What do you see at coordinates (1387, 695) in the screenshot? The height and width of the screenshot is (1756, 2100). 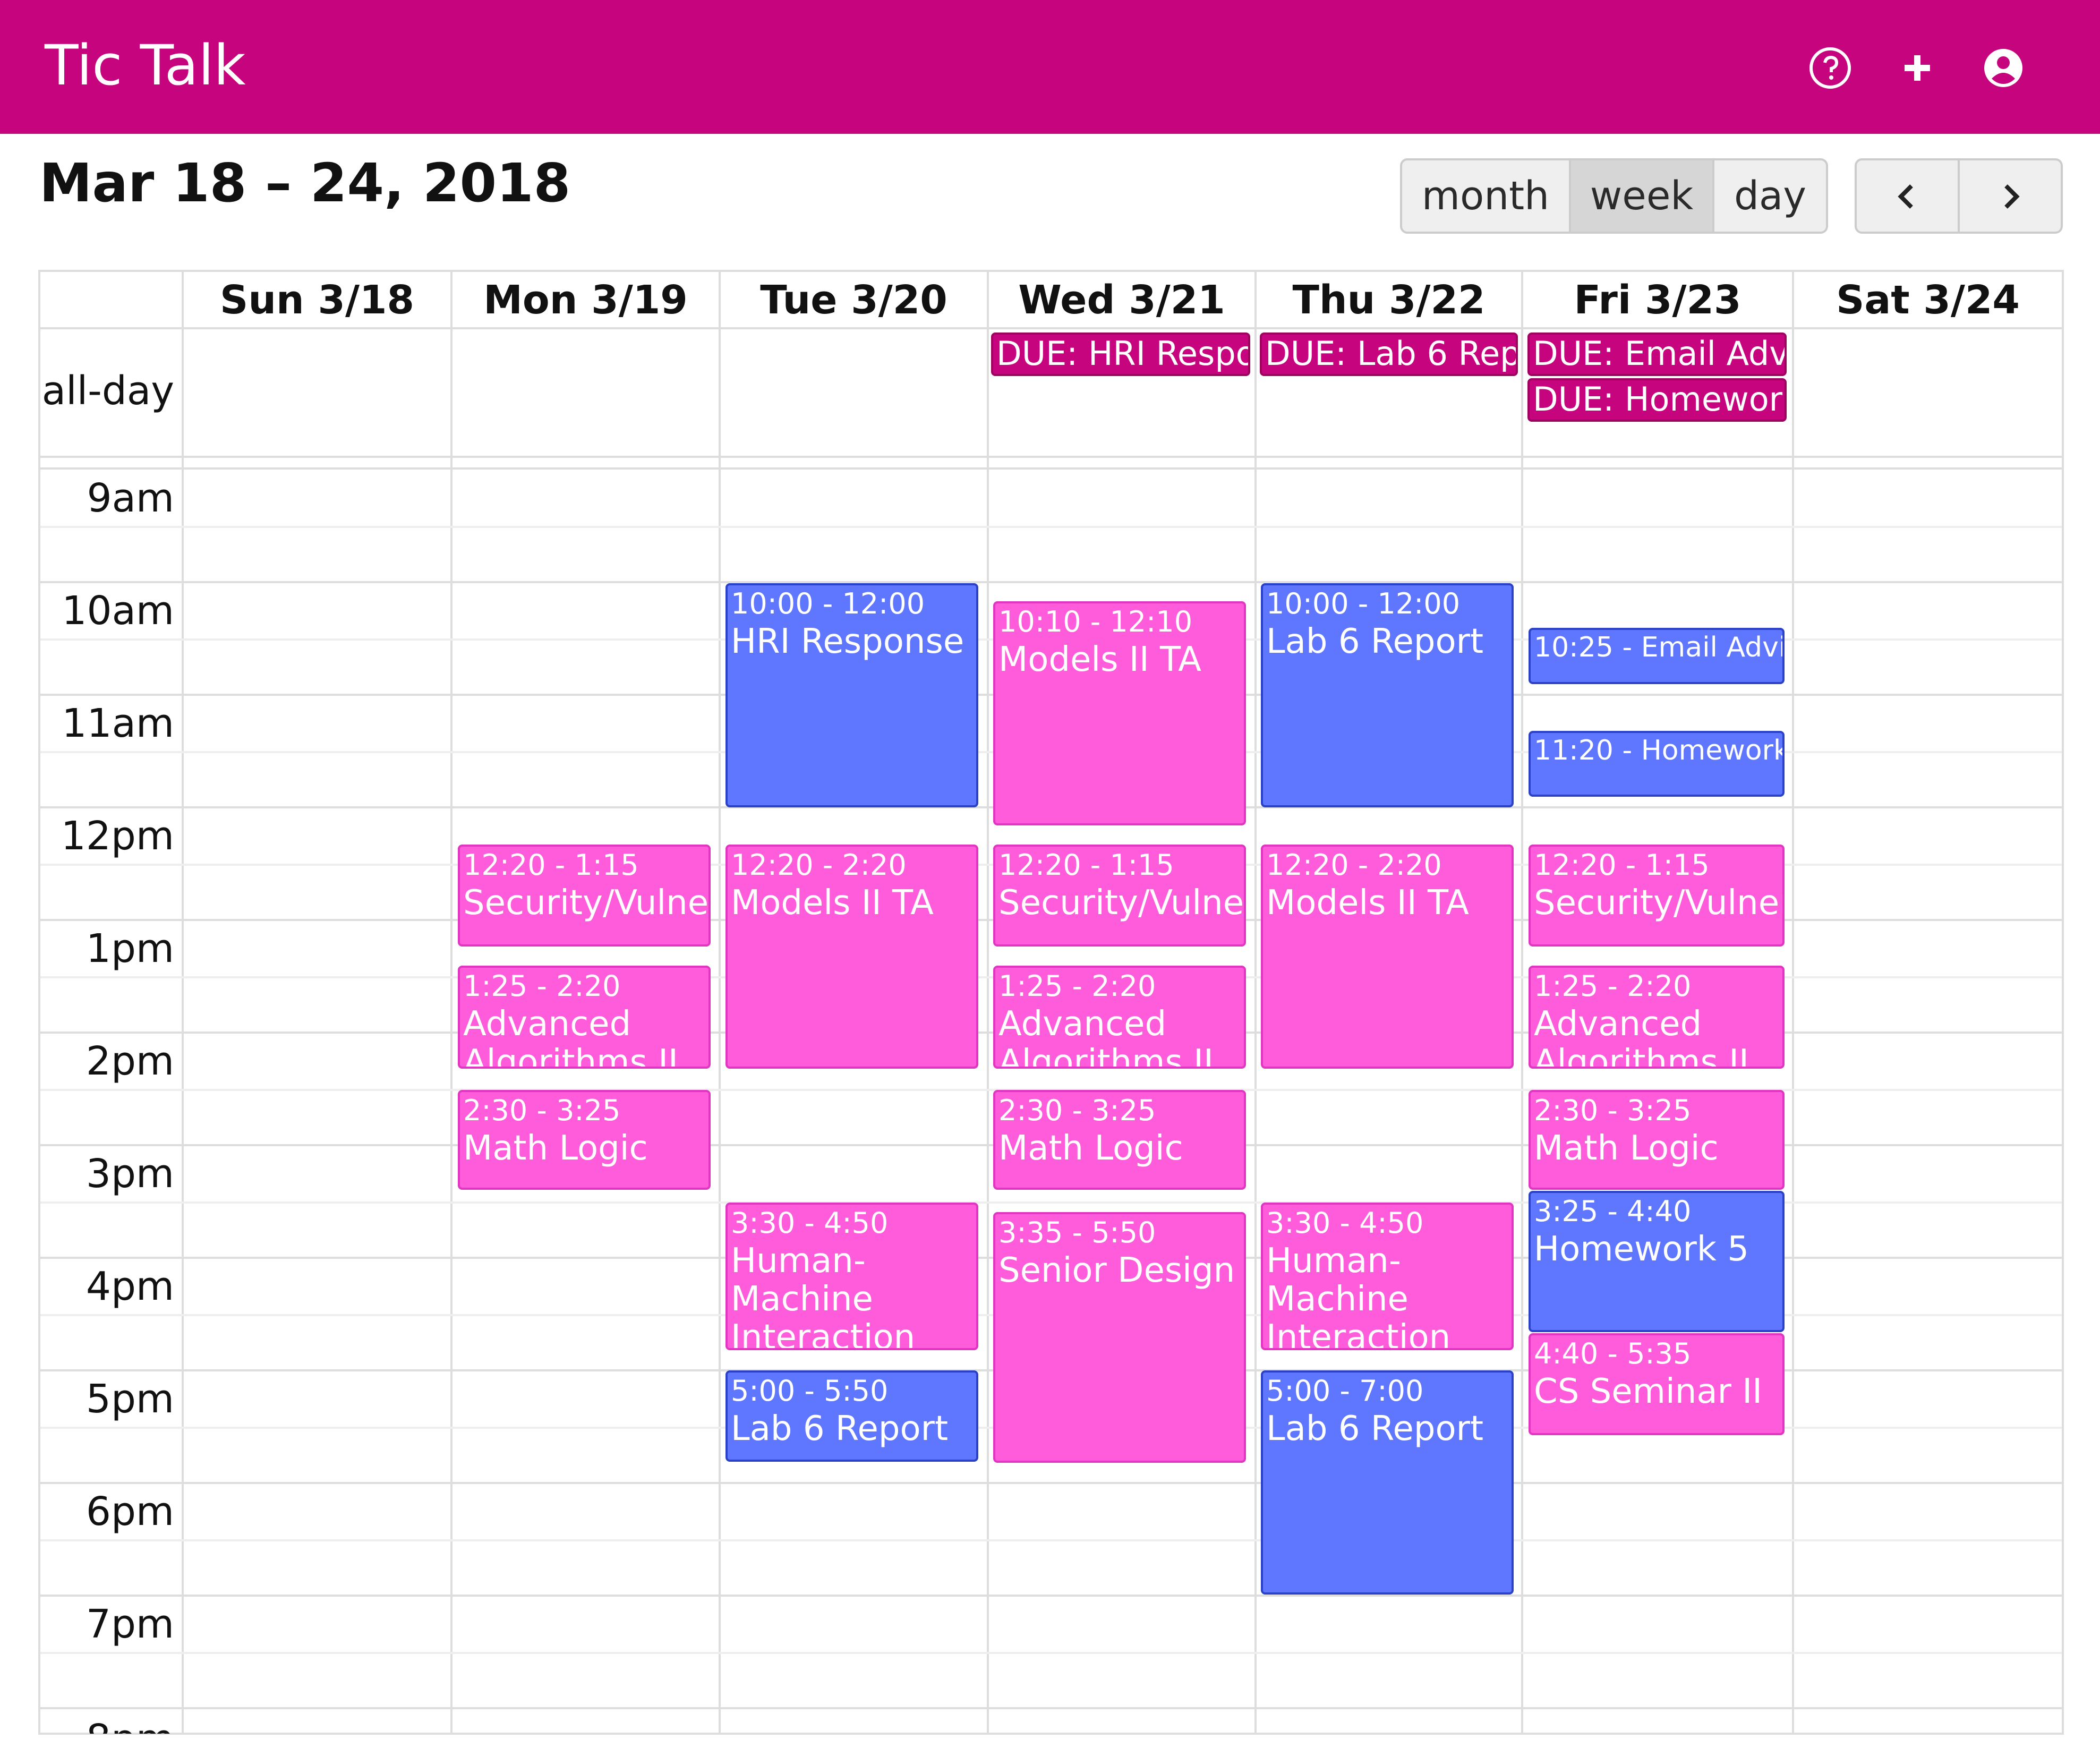 I see `calendar-event: 10:00 - 12:00 Lab 6 Report` at bounding box center [1387, 695].